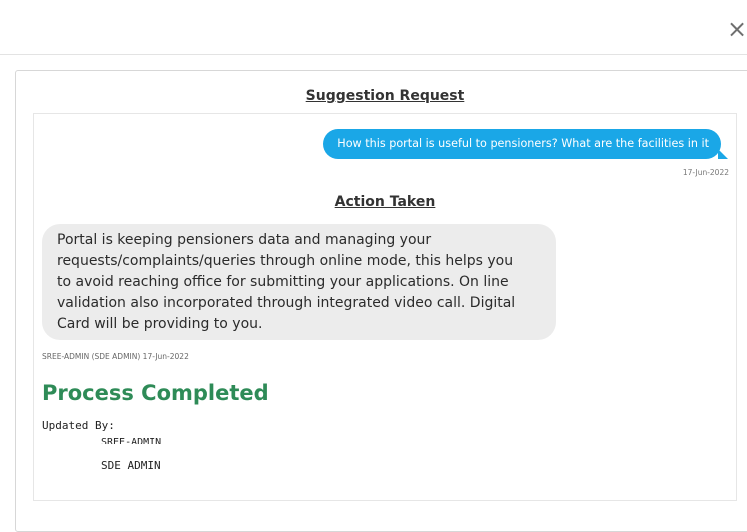 The height and width of the screenshot is (532, 747). What do you see at coordinates (736, 29) in the screenshot?
I see `close-button: ×` at bounding box center [736, 29].